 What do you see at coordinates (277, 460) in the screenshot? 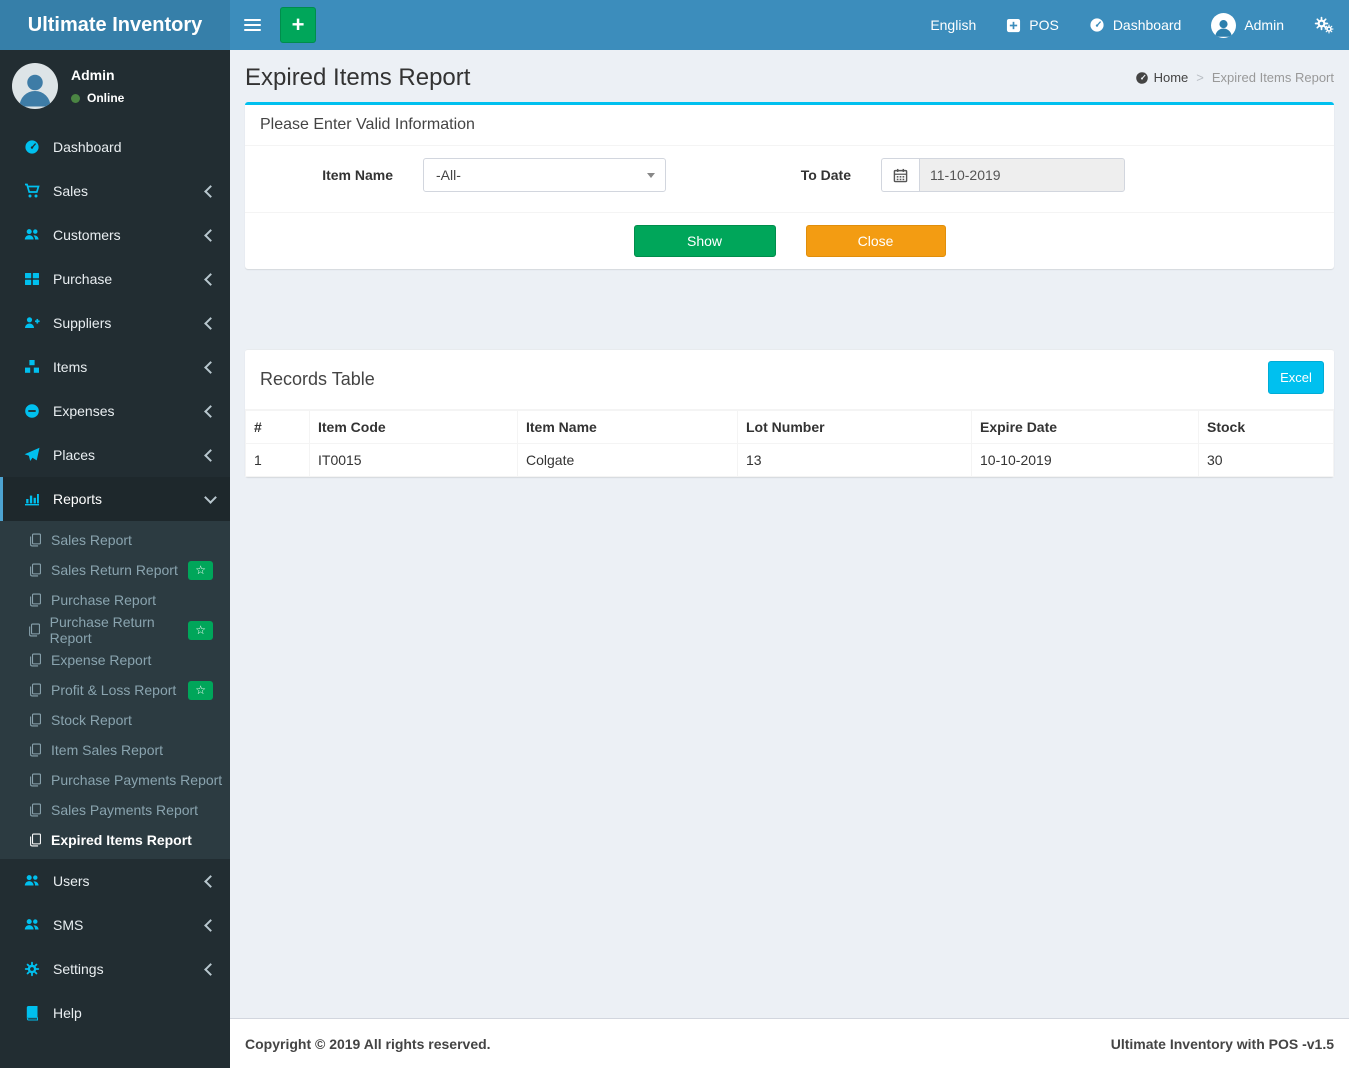
I see `cell-index: 1` at bounding box center [277, 460].